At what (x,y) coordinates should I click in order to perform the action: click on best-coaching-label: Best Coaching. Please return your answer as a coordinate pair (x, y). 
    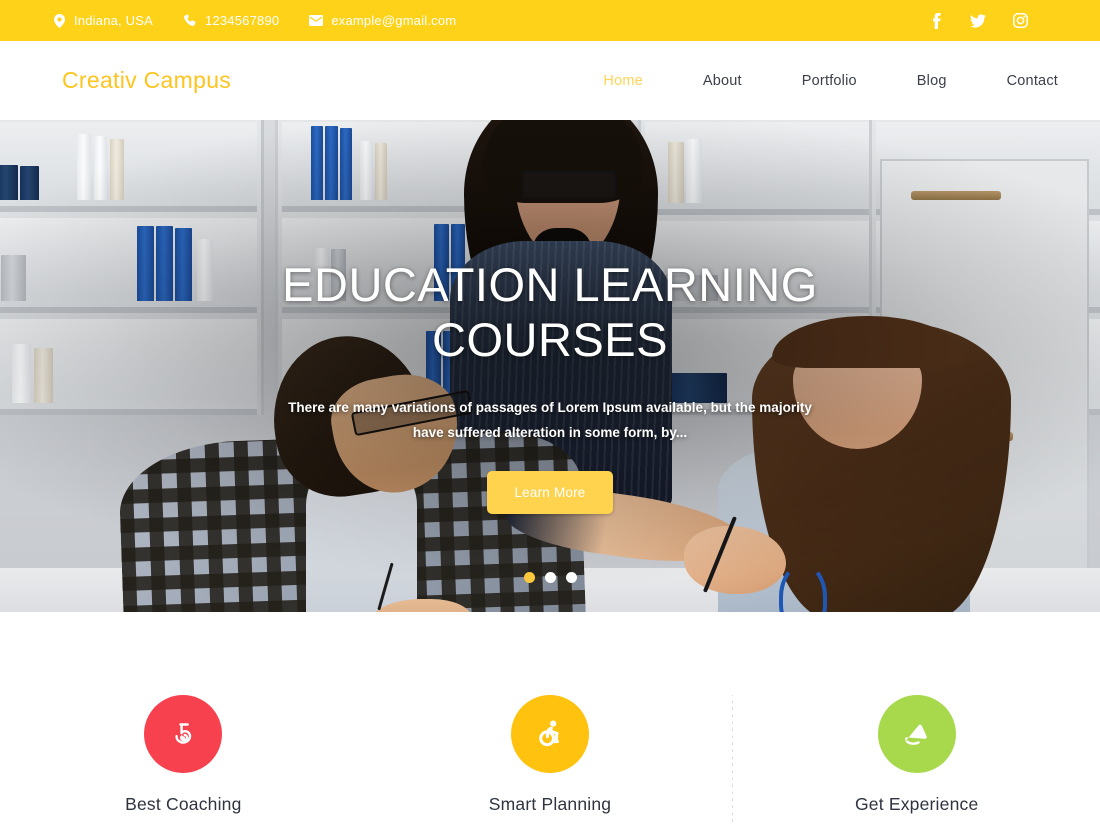
    Looking at the image, I should click on (183, 804).